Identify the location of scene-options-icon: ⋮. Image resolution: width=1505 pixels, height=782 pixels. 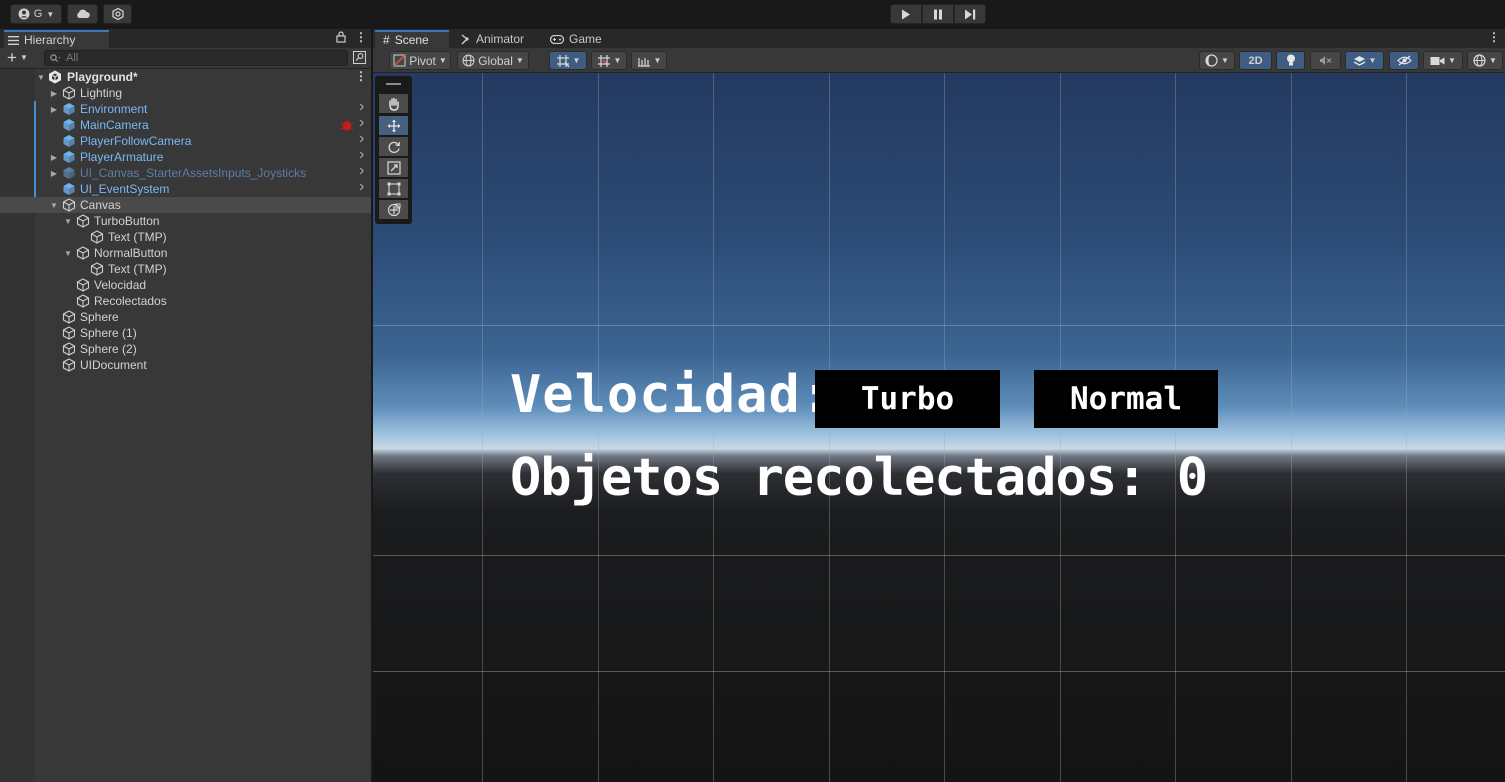
(361, 76).